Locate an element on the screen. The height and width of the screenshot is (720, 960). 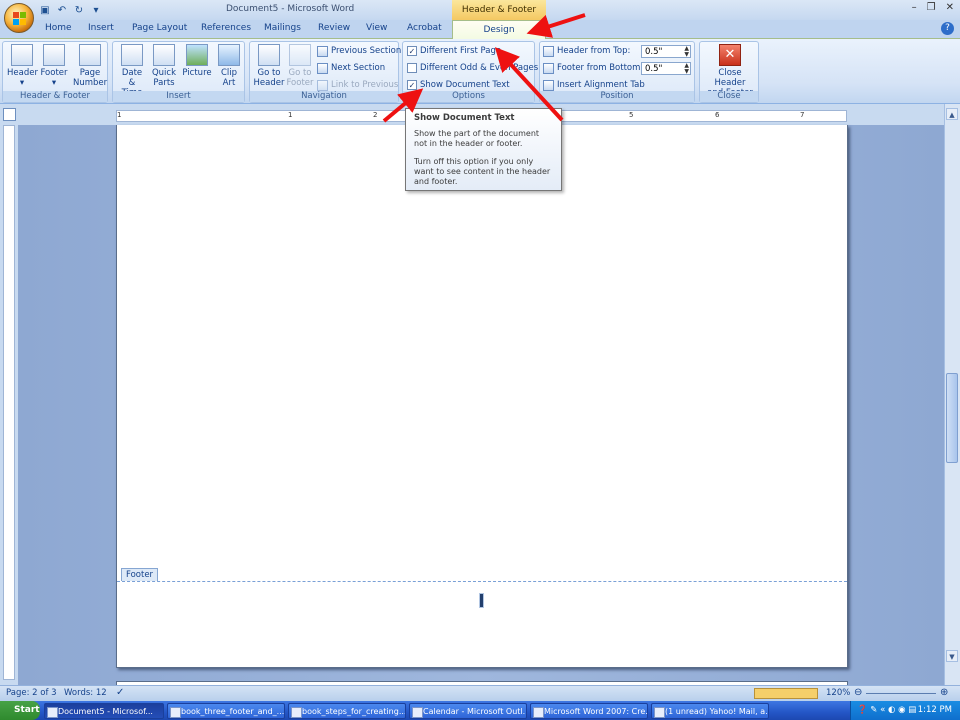
page-number-button: Page Number is located at coordinates (90, 66).